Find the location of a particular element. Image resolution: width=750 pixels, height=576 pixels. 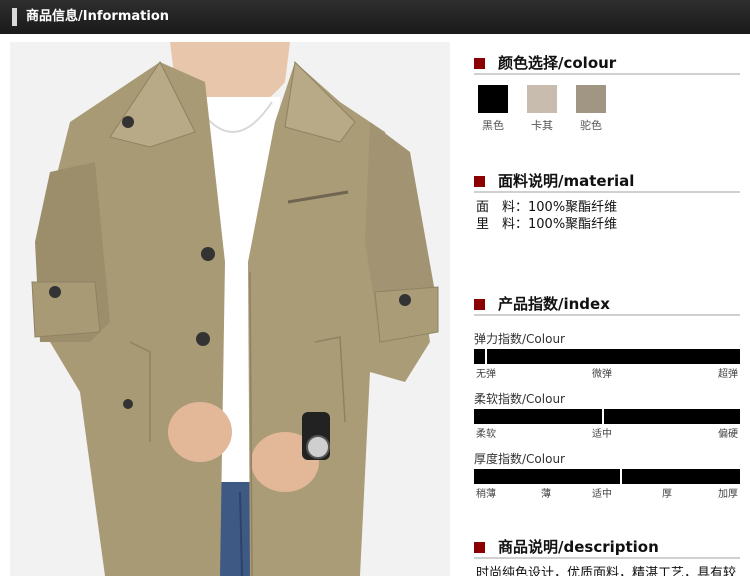

description-text: 时尚纯色设计，优质面料，精湛工艺，具有较 is located at coordinates (606, 571).